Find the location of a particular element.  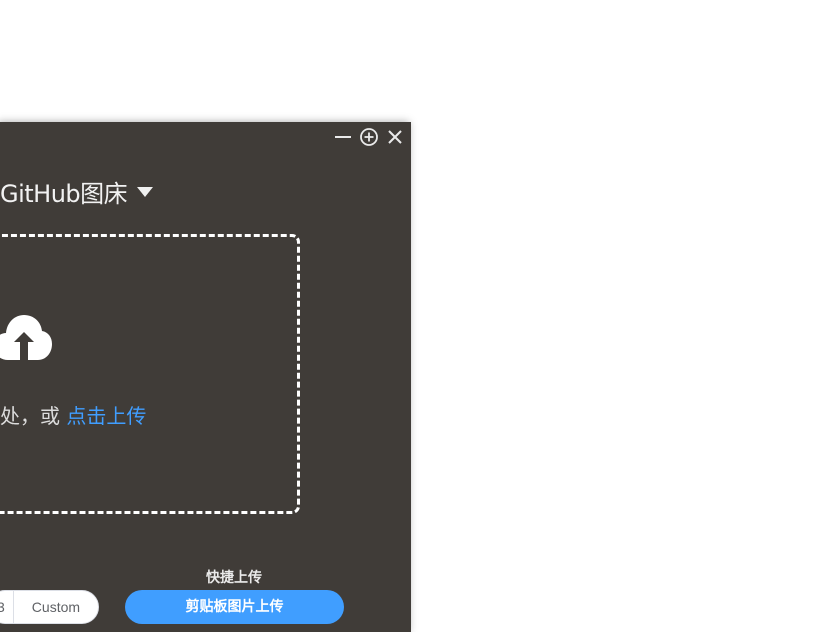

format-option-partial: 3 is located at coordinates (6, 607).